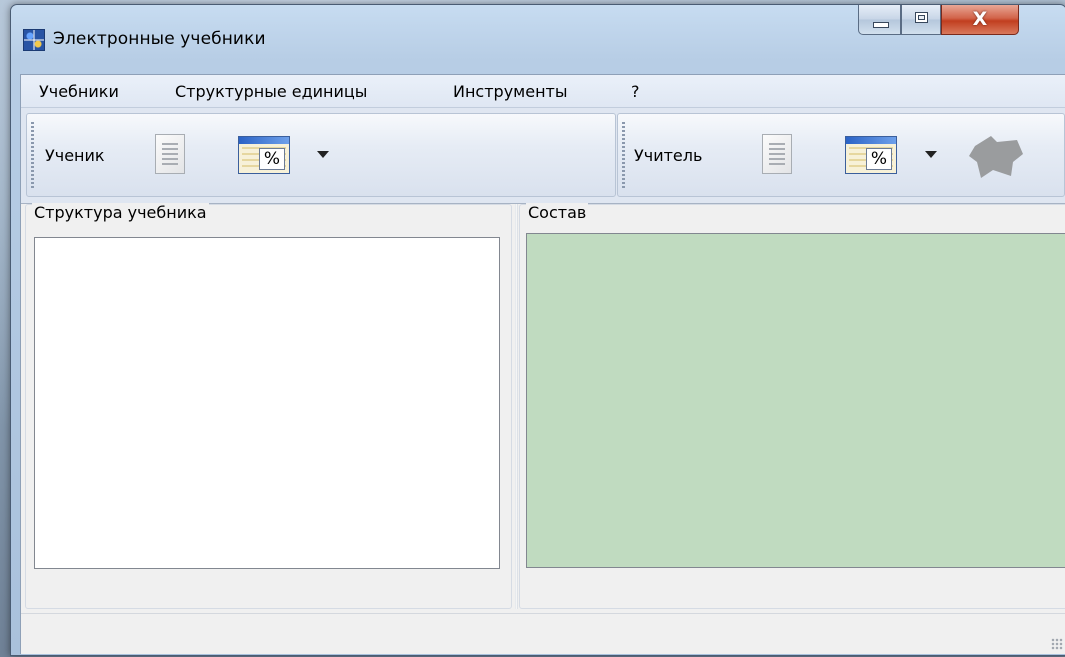 The image size is (1065, 657). Describe the element at coordinates (34, 40) in the screenshot. I see `app-icon` at that location.